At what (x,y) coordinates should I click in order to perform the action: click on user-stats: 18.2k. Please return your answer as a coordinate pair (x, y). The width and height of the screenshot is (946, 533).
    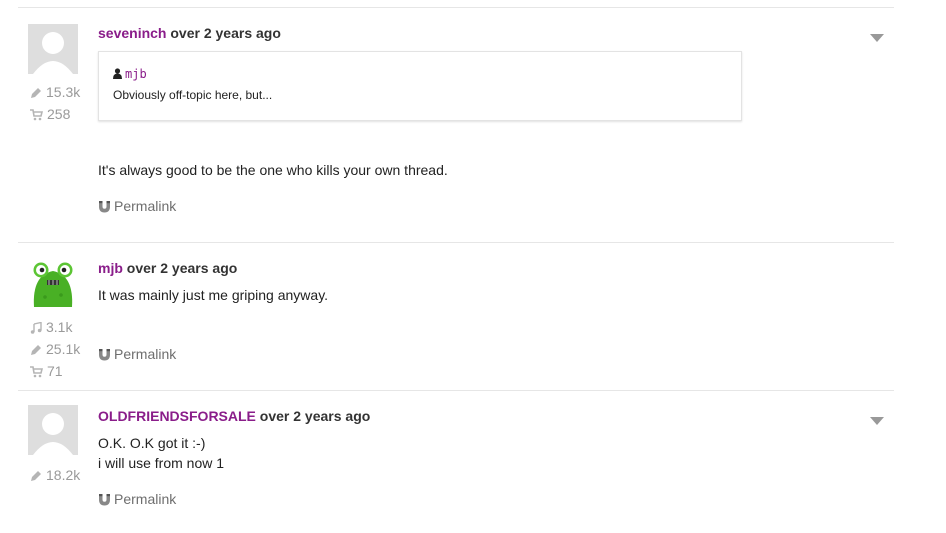
    Looking at the image, I should click on (65, 475).